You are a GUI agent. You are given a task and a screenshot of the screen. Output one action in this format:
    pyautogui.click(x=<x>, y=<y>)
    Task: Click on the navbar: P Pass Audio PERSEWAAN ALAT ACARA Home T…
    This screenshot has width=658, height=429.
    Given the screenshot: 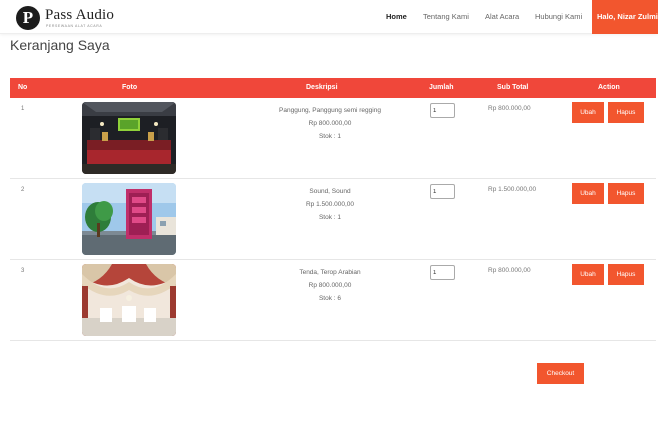 What is the action you would take?
    pyautogui.click(x=329, y=17)
    